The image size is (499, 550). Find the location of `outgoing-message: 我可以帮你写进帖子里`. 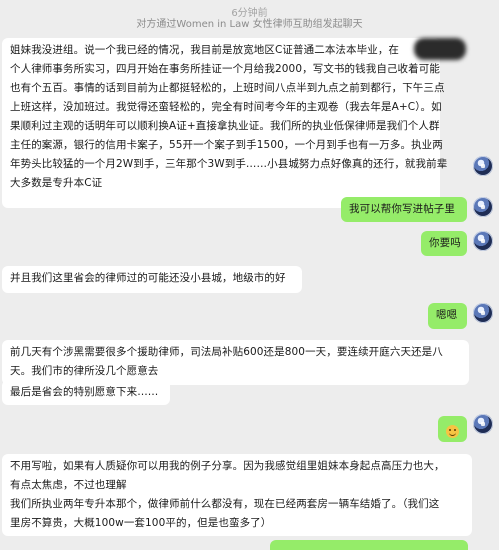

outgoing-message: 我可以帮你写进帖子里 is located at coordinates (404, 209).